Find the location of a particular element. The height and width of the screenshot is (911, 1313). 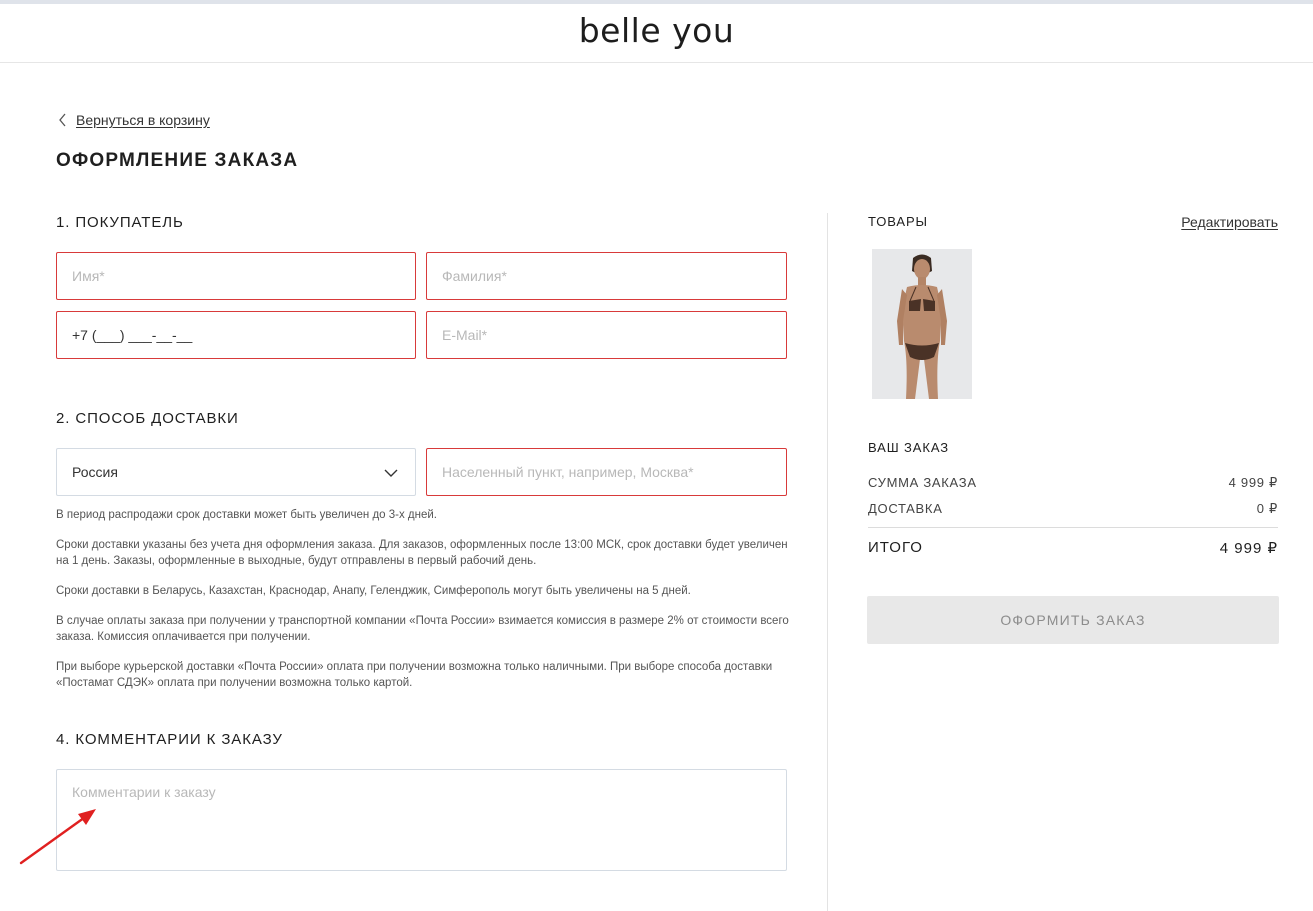

site-header: belle you is located at coordinates (656, 33).